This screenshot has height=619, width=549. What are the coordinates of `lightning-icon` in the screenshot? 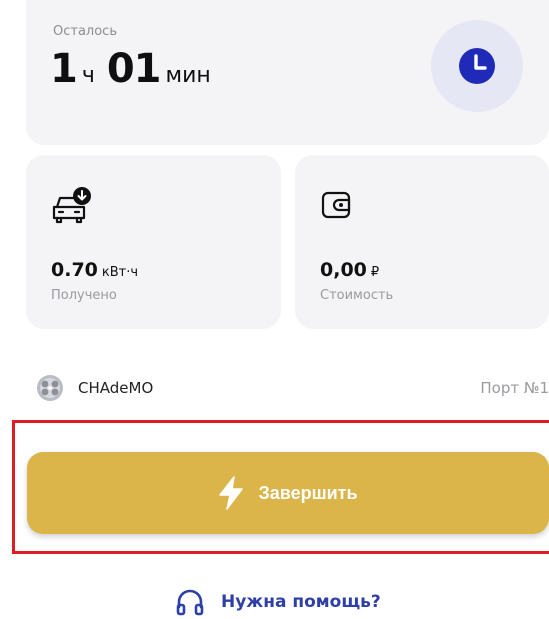 It's located at (231, 493).